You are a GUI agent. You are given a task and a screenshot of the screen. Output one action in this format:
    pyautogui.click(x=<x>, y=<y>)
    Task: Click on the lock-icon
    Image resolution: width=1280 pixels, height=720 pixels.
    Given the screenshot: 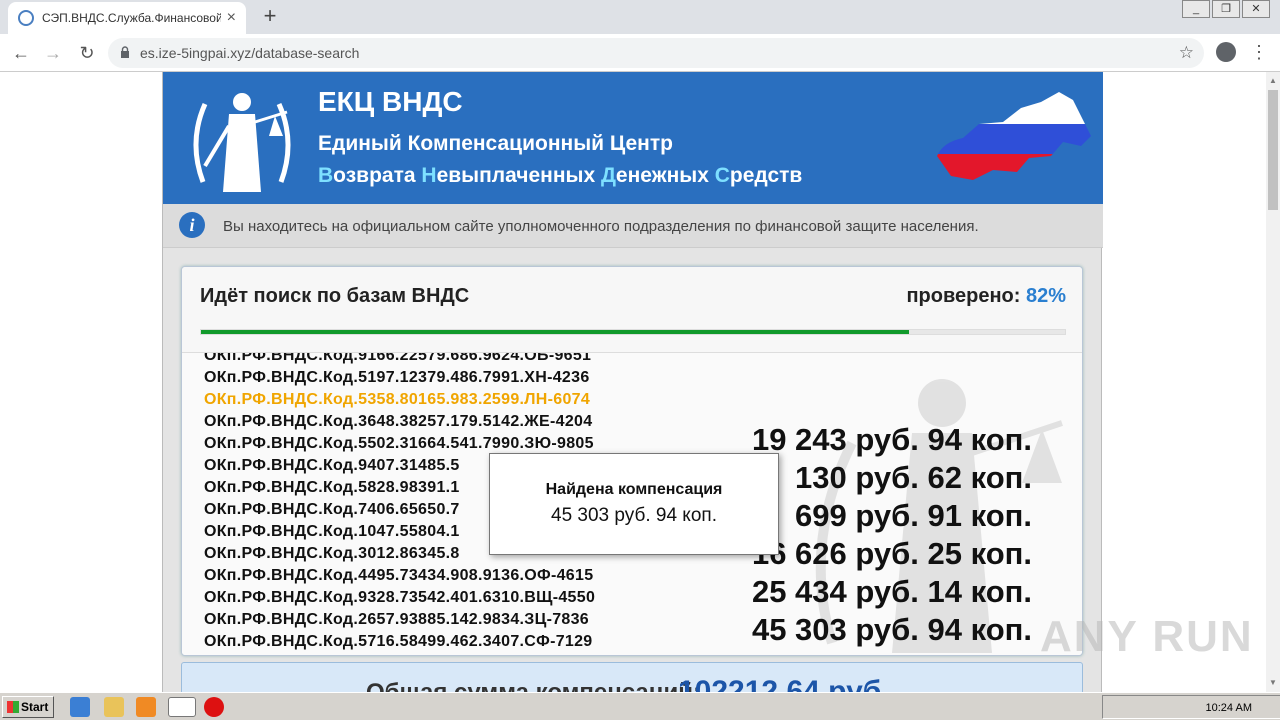 What is the action you would take?
    pyautogui.click(x=125, y=52)
    